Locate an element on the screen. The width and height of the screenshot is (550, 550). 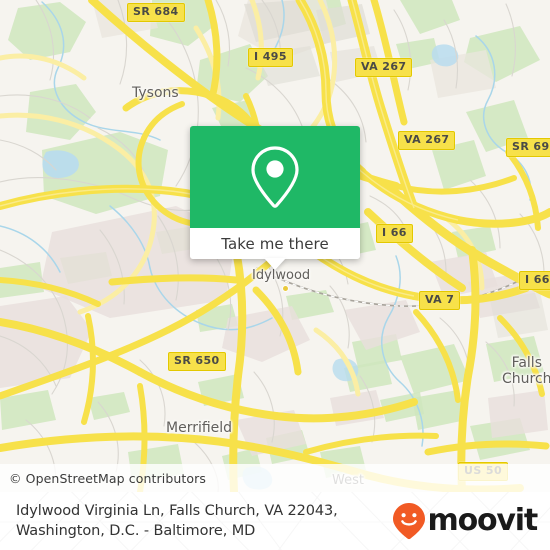
take-me-there-button: Take me there is located at coordinates (275, 249).